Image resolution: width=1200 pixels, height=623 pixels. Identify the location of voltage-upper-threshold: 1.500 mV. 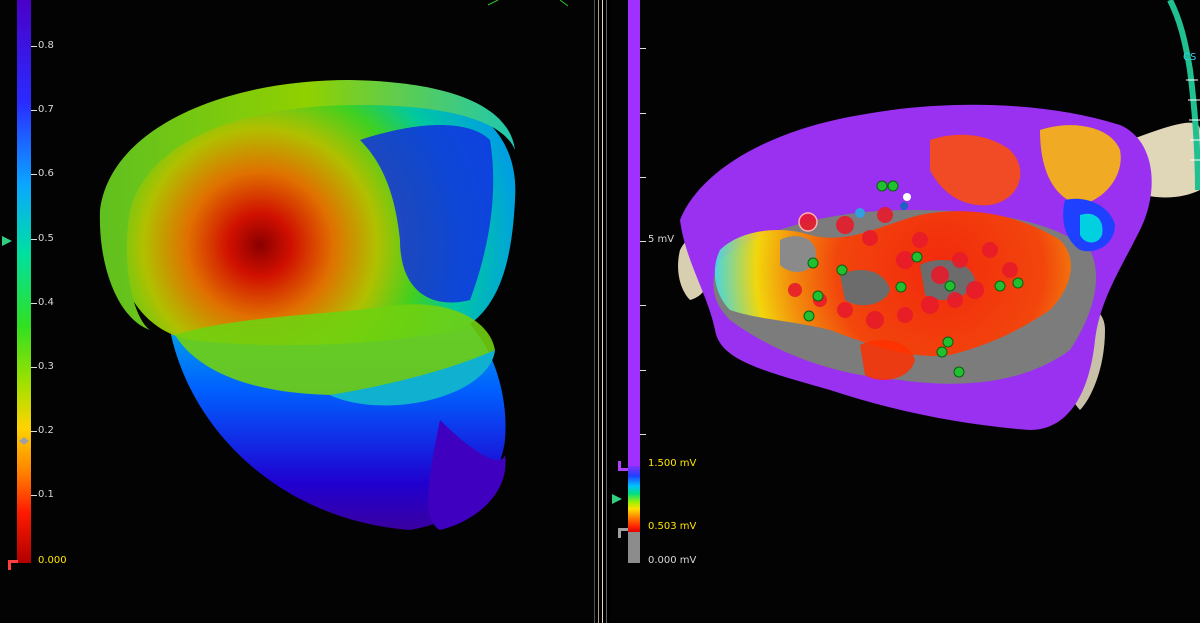
(672, 463).